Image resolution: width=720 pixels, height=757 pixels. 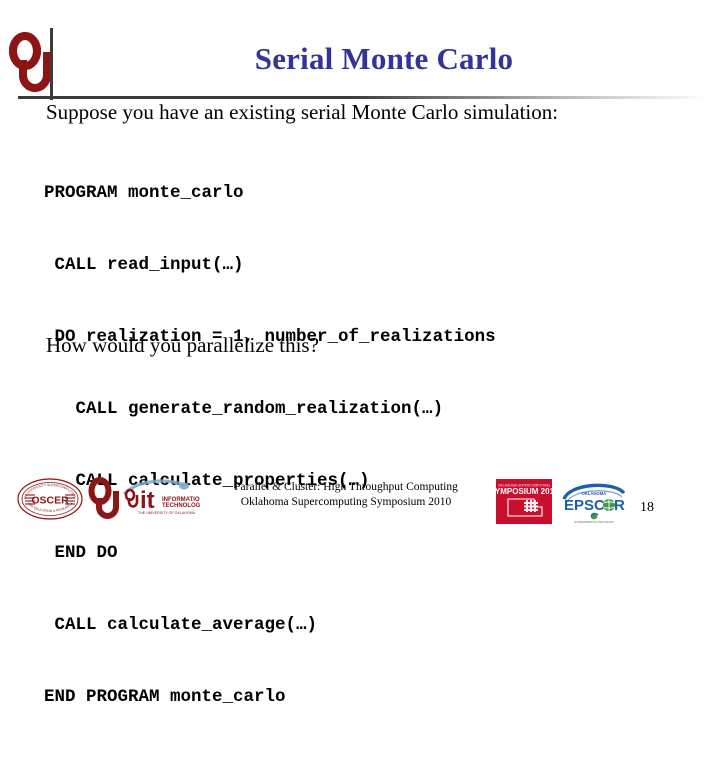 I want to click on epscor-wordmark: EPSC, so click(x=584, y=505).